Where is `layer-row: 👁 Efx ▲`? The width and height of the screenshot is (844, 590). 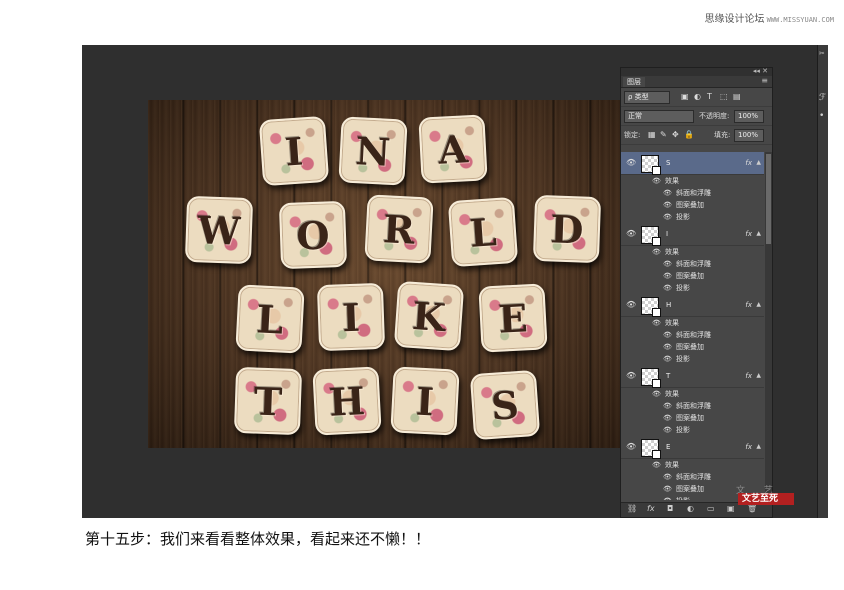 layer-row: 👁 Efx ▲ is located at coordinates (692, 447).